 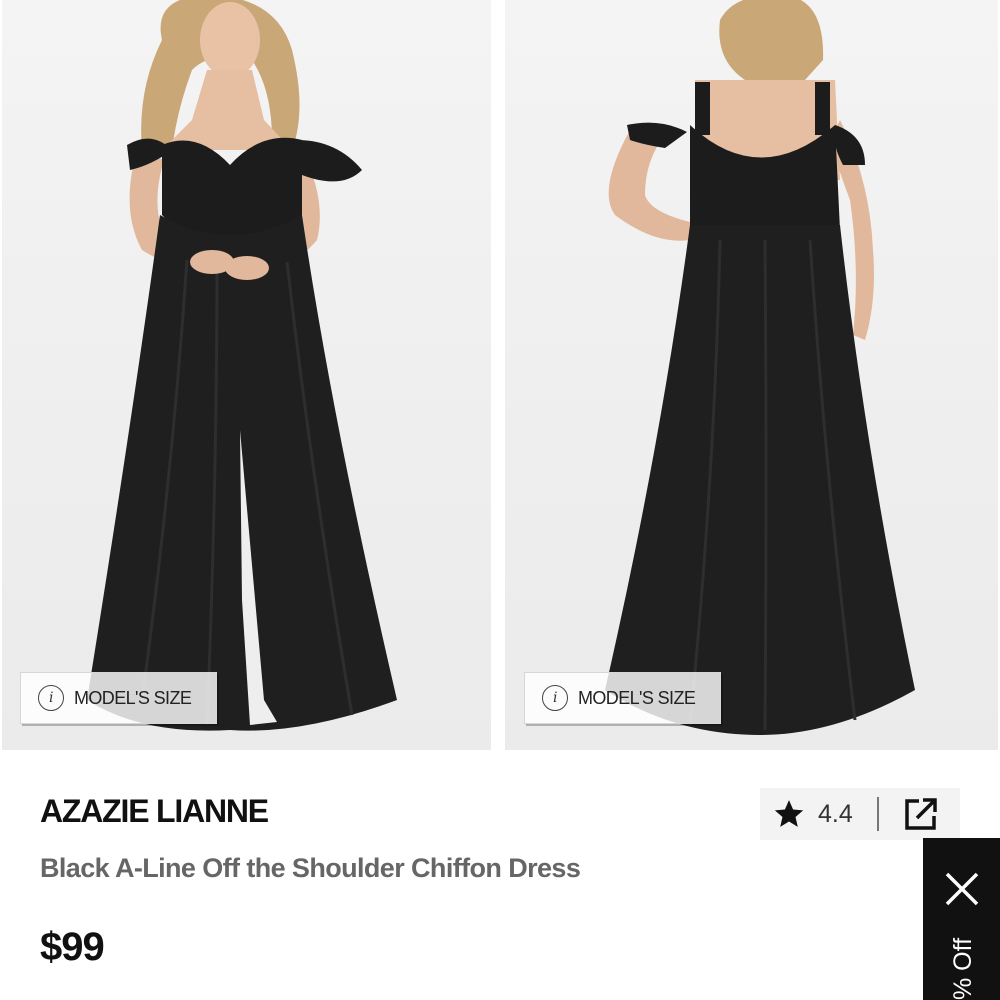 What do you see at coordinates (789, 814) in the screenshot?
I see `star-icon` at bounding box center [789, 814].